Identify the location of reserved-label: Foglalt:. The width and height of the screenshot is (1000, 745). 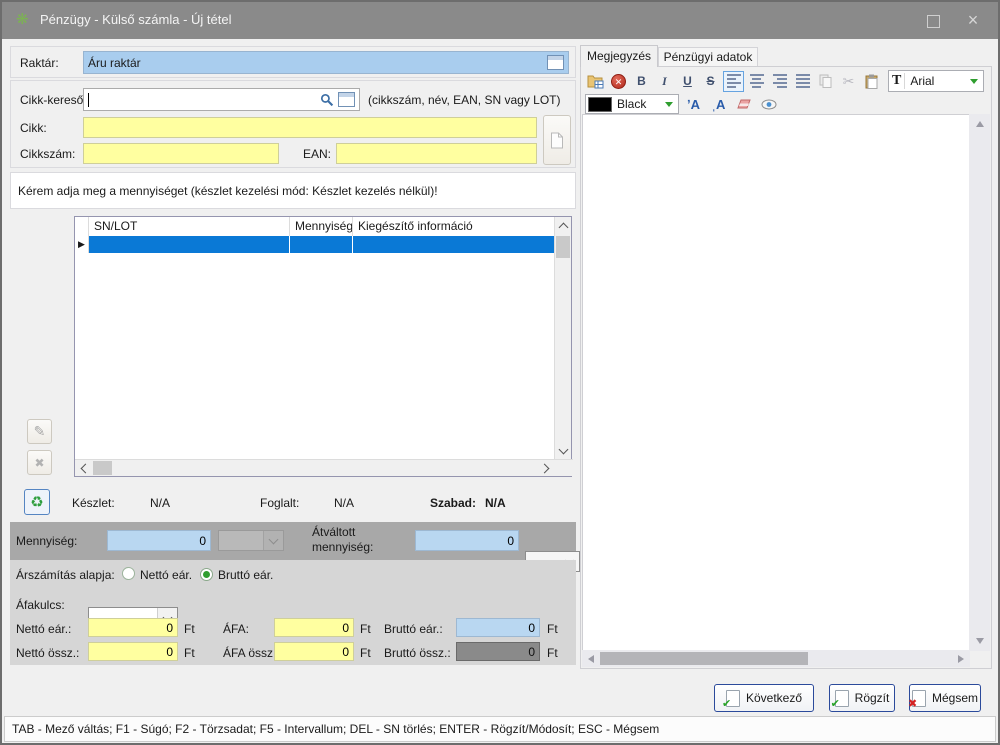
(280, 503).